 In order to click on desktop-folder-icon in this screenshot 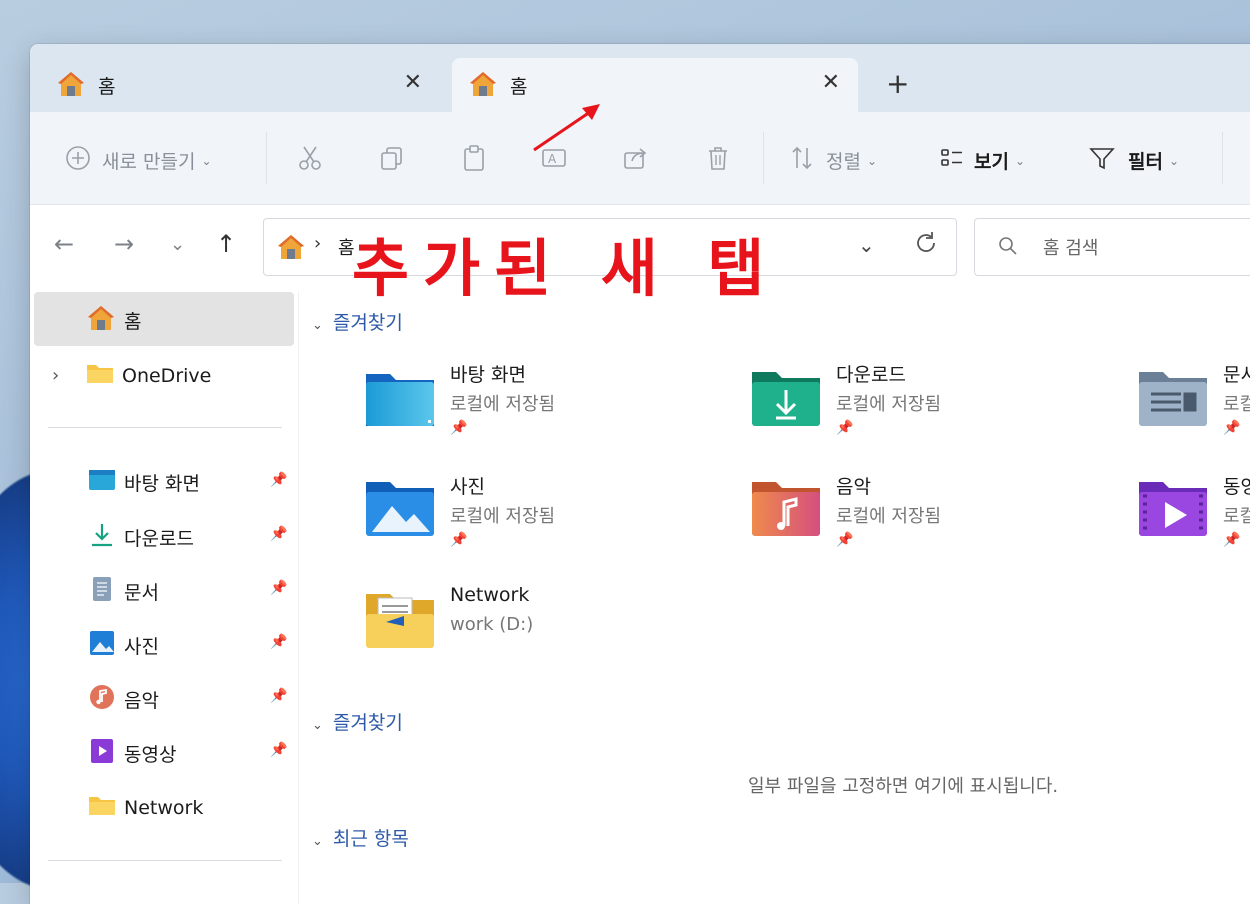, I will do `click(102, 482)`.